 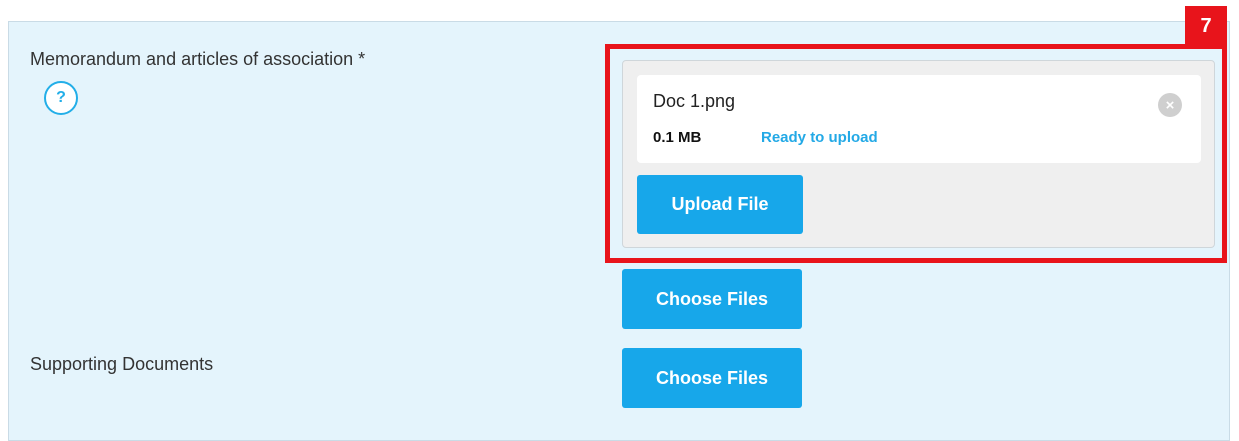 What do you see at coordinates (694, 101) in the screenshot?
I see `file-name: Doc 1.png` at bounding box center [694, 101].